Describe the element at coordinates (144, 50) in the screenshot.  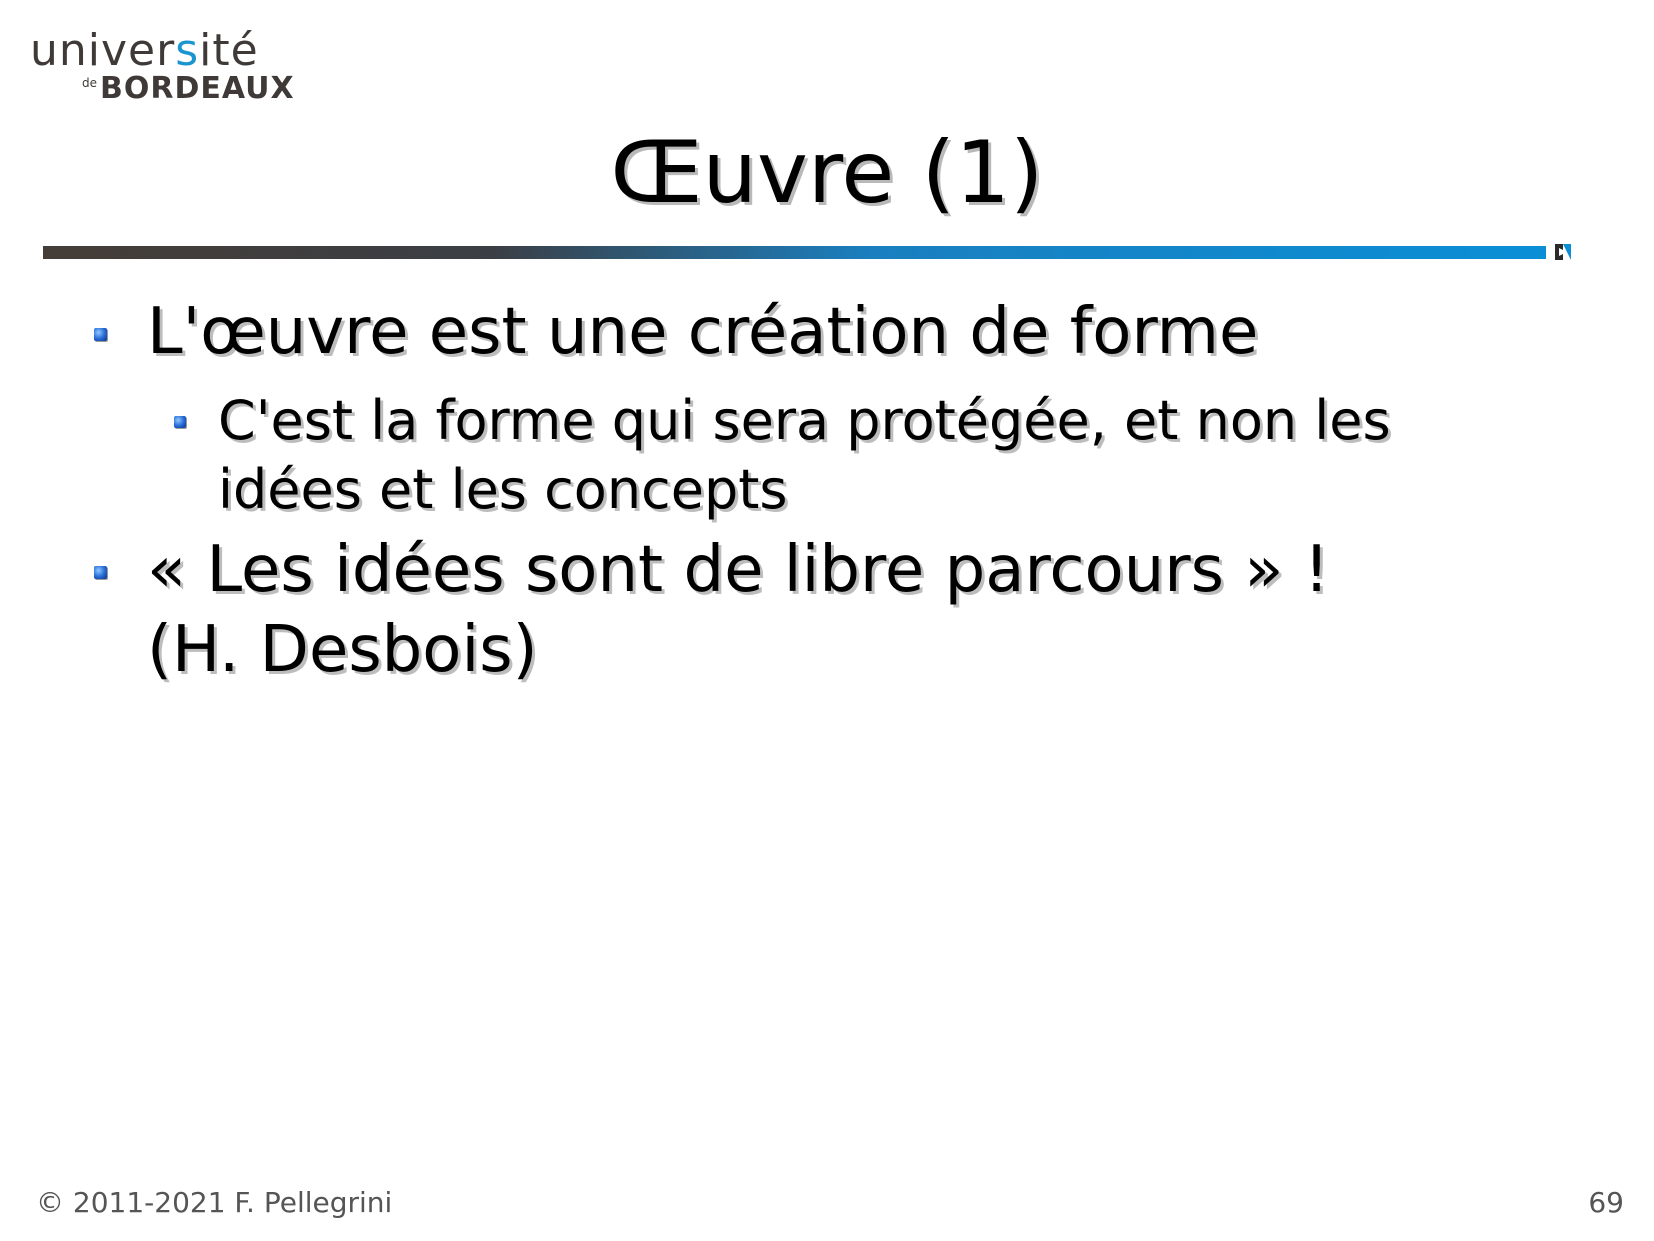
I see `logo-universite-text: université` at that location.